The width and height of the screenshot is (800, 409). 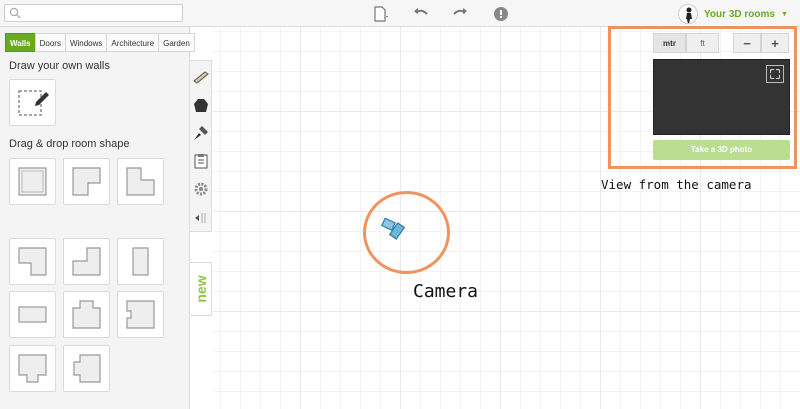 I want to click on camera-annotation: Camera, so click(x=446, y=291).